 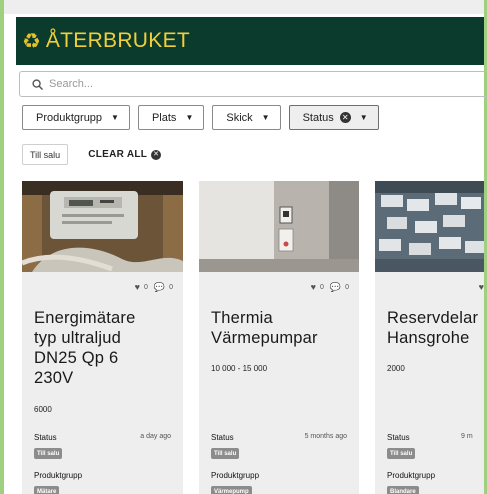 I want to click on close-icon: ✕, so click(x=156, y=154).